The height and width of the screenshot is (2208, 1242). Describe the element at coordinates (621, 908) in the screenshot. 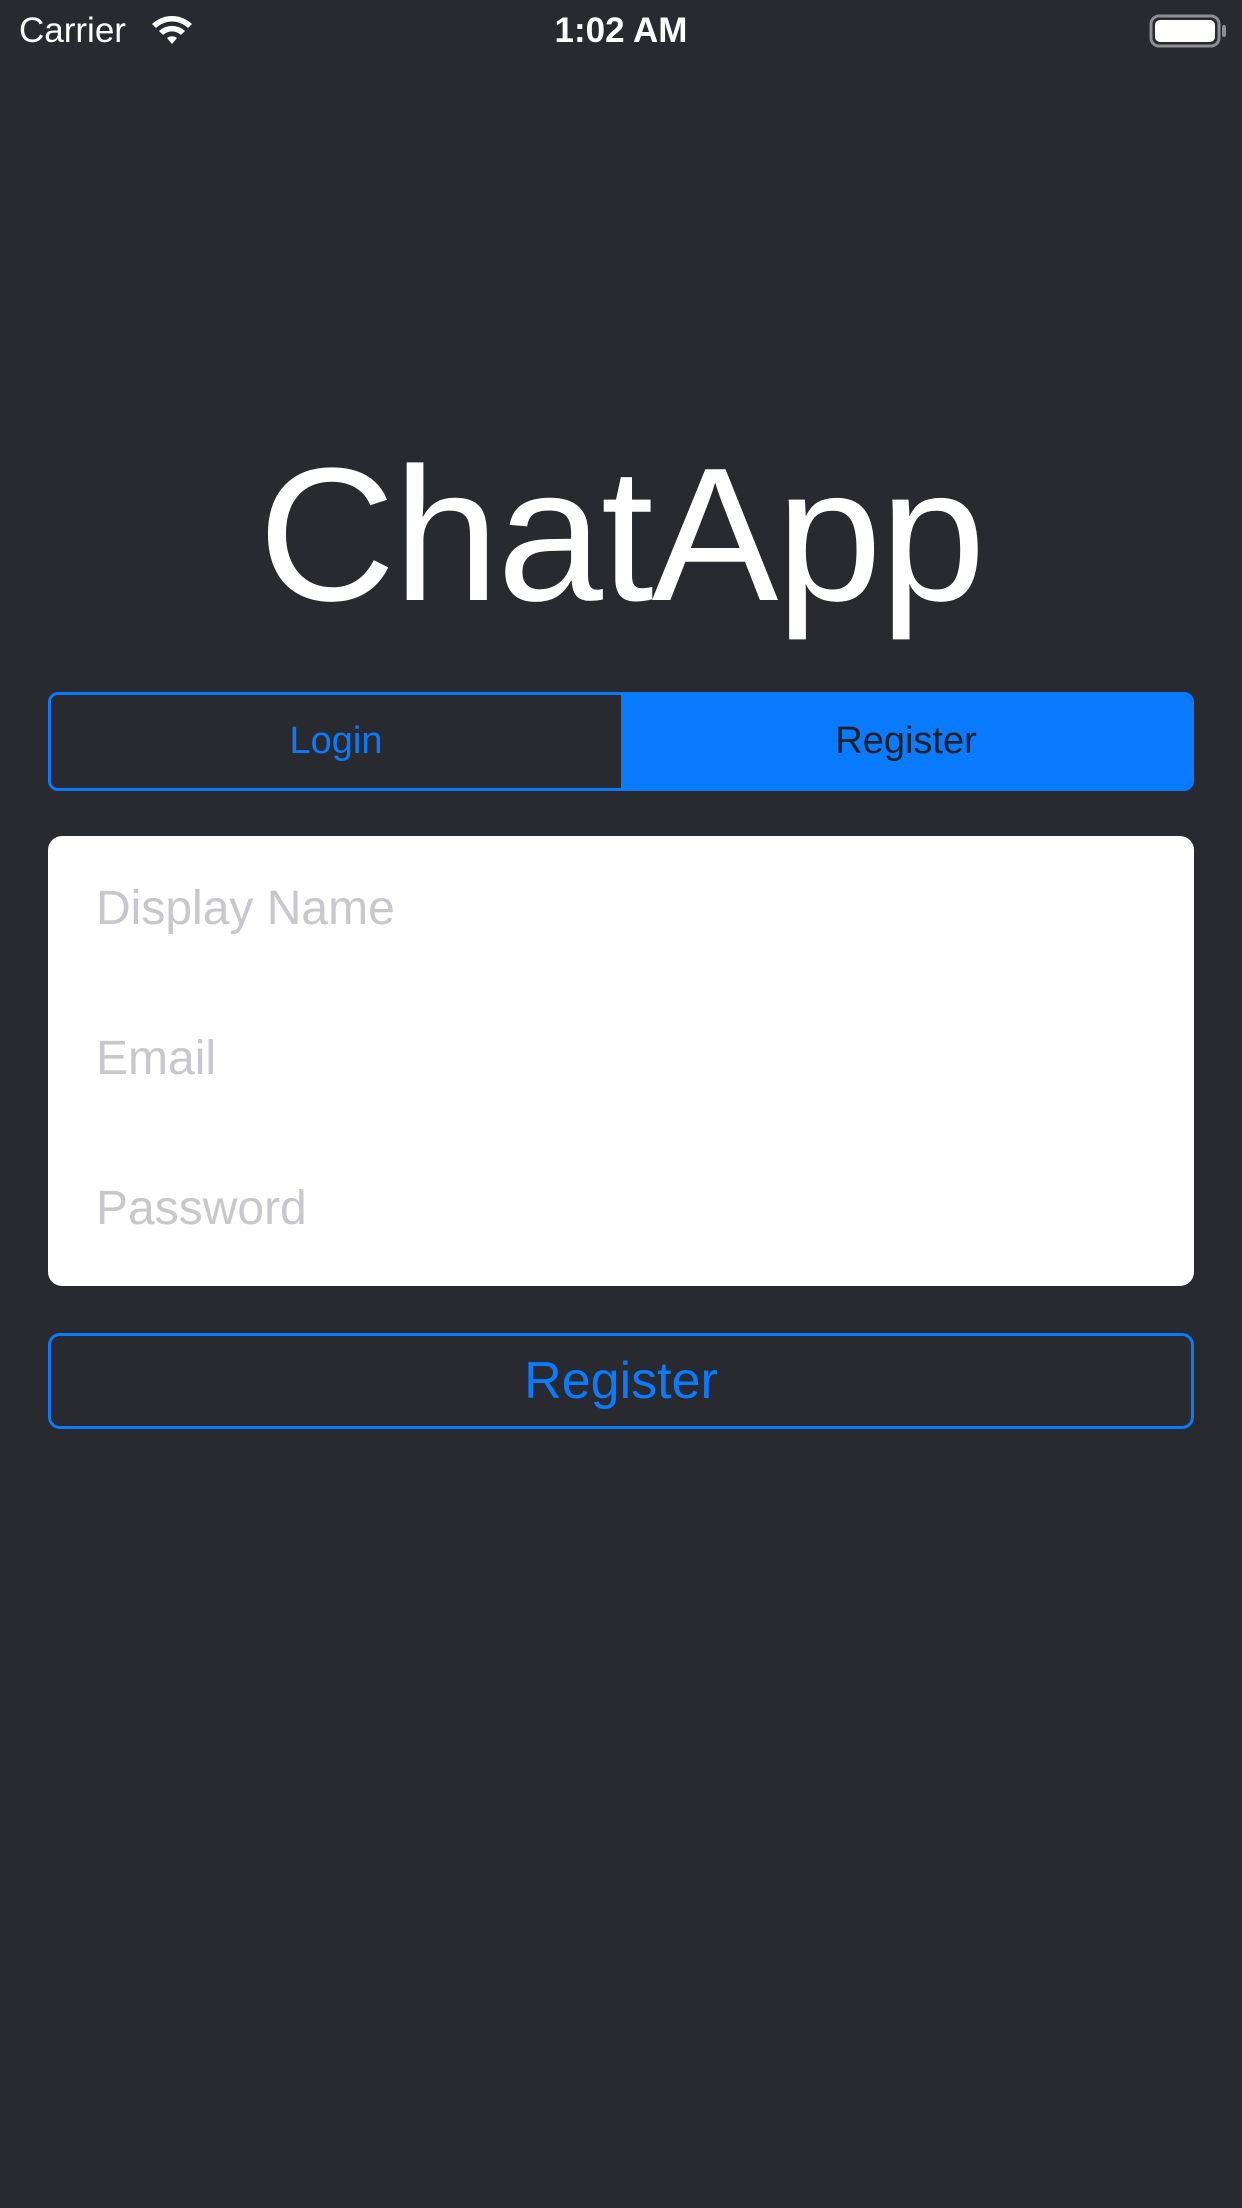

I see `display-name-field` at that location.